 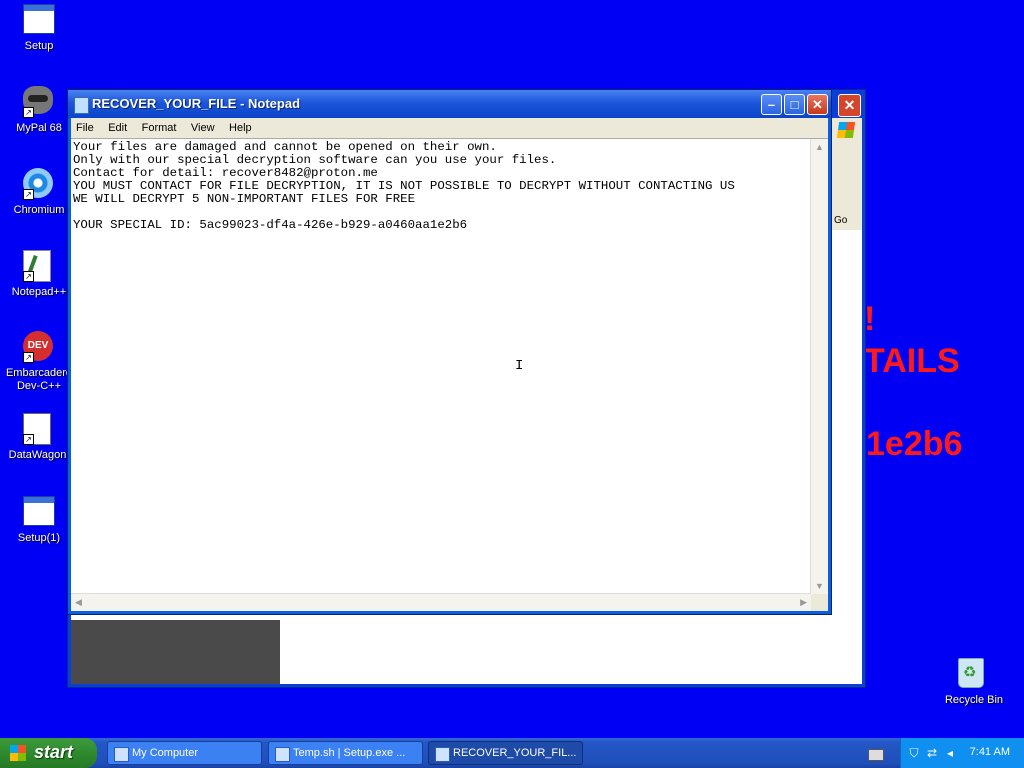 I want to click on desktop-icon-recycle-bin: Recycle Bin, so click(x=974, y=682).